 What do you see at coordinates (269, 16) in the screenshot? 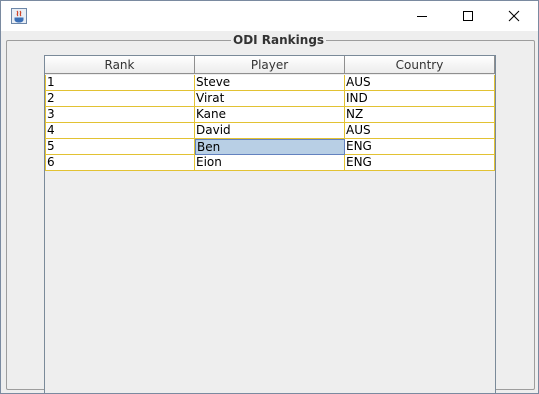
I see `title-bar` at bounding box center [269, 16].